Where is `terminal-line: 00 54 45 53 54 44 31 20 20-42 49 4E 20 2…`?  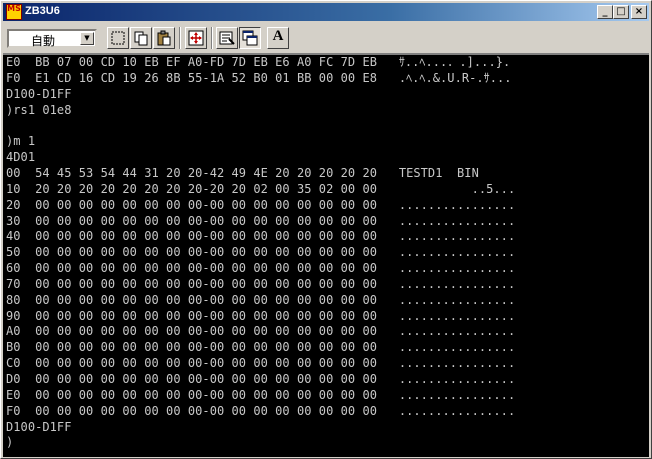 terminal-line: 00 54 45 53 54 44 31 20 20-42 49 4E 20 2… is located at coordinates (242, 172).